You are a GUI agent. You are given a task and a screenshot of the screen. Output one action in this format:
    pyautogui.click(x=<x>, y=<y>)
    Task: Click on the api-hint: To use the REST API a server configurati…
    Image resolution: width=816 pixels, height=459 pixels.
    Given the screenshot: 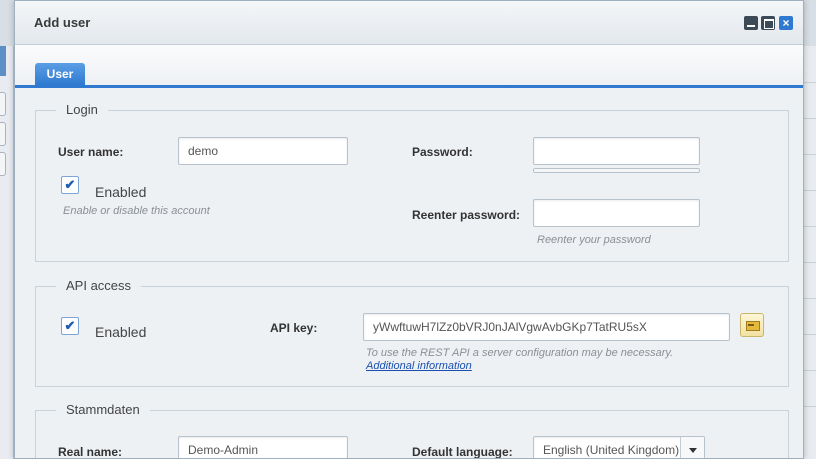 What is the action you would take?
    pyautogui.click(x=520, y=353)
    